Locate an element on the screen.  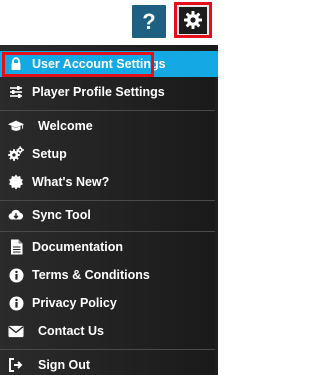
menu-item-player-profile-settings: Player Profile Settings is located at coordinates (109, 92).